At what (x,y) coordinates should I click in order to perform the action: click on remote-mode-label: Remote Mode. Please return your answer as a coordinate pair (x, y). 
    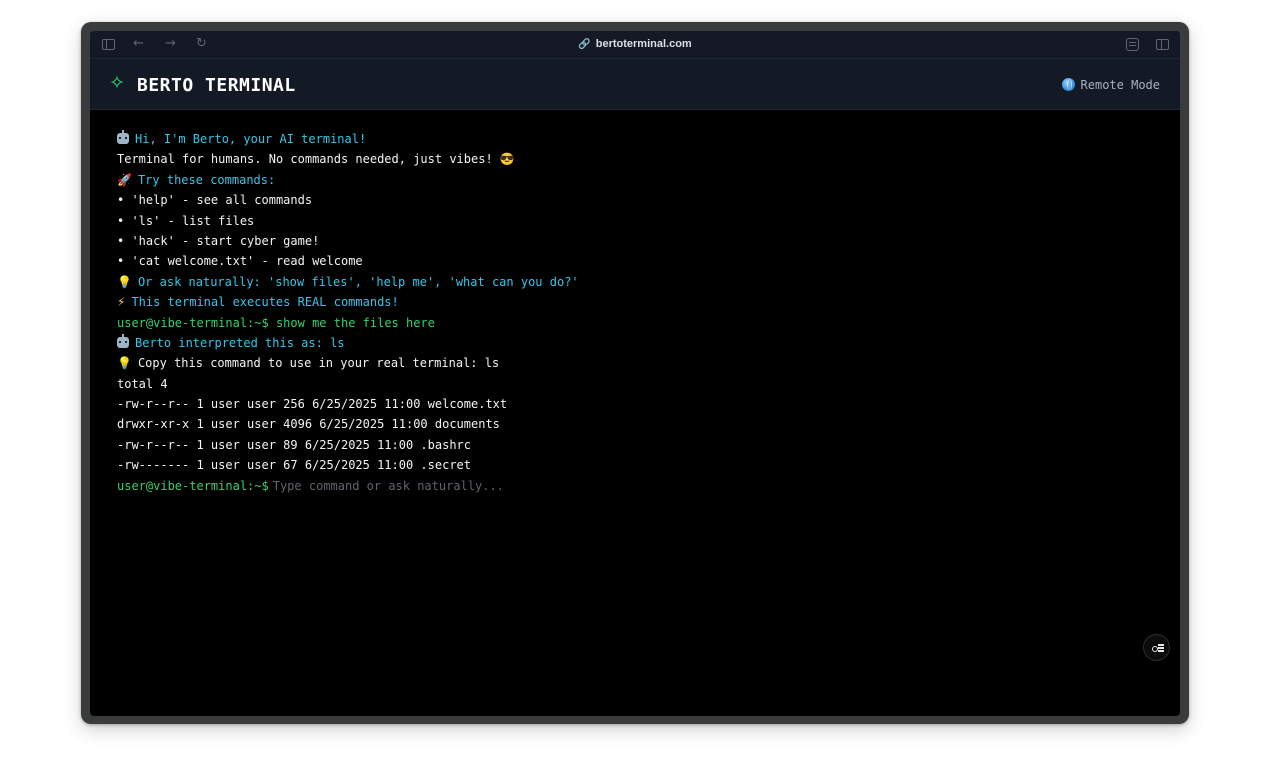
    Looking at the image, I should click on (1120, 85).